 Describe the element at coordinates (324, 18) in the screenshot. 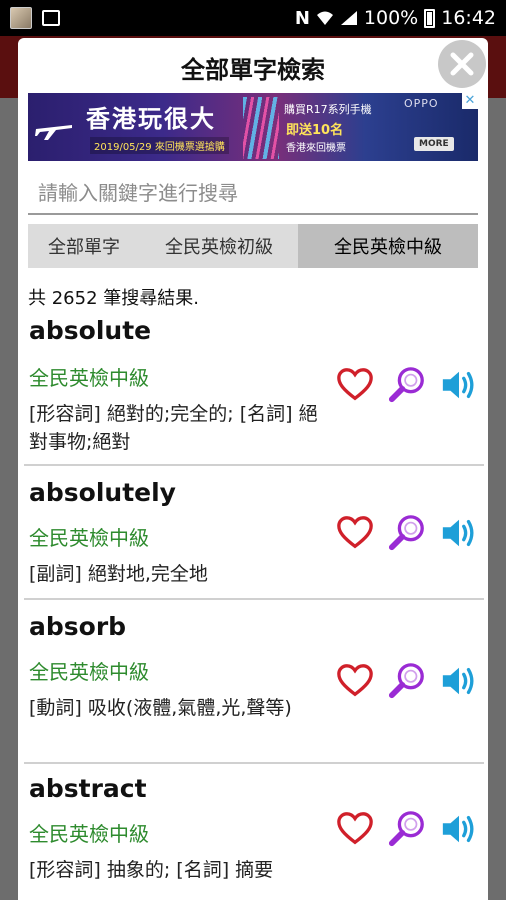

I see `wifi-icon` at that location.